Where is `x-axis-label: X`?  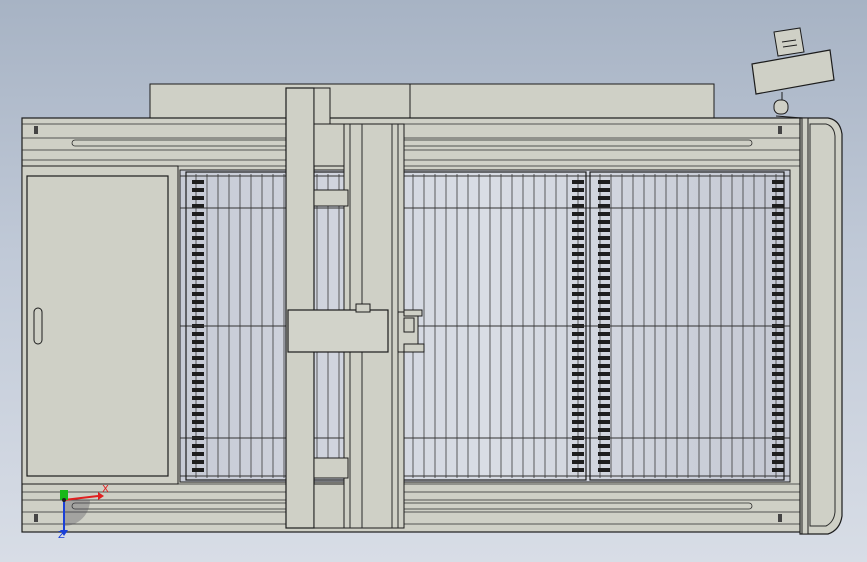 x-axis-label: X is located at coordinates (105, 489).